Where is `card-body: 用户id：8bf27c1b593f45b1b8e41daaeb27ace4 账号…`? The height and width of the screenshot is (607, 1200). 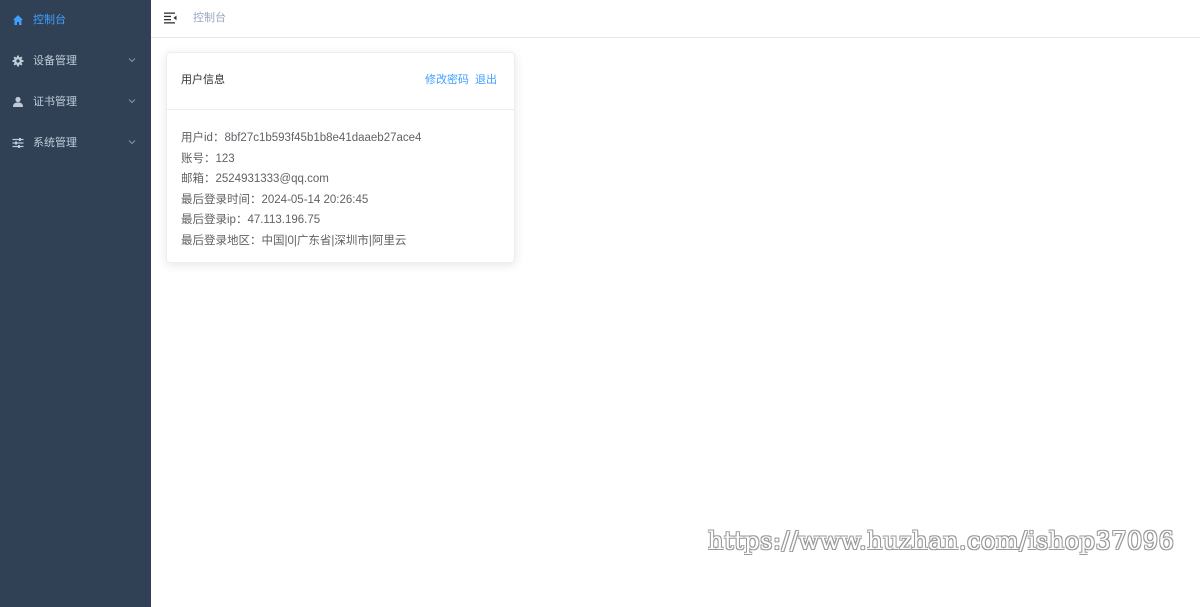
card-body: 用户id：8bf27c1b593f45b1b8e41daaeb27ace4 账号… is located at coordinates (301, 189).